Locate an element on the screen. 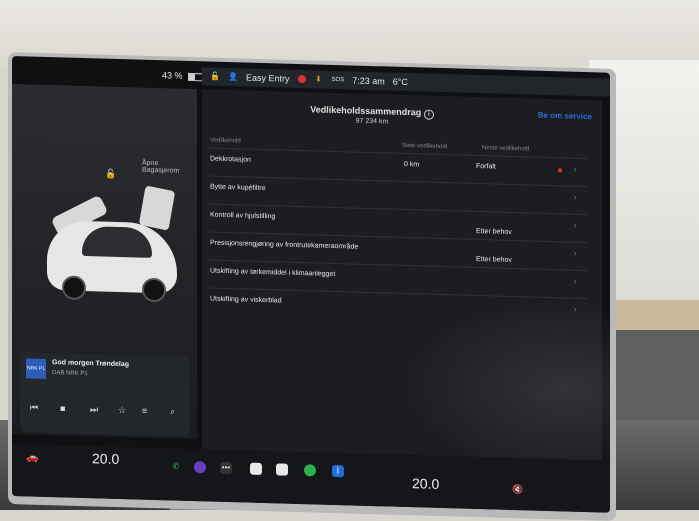 Image resolution: width=699 pixels, height=521 pixels. column-header-last: Siste vedlikehold is located at coordinates (425, 146).